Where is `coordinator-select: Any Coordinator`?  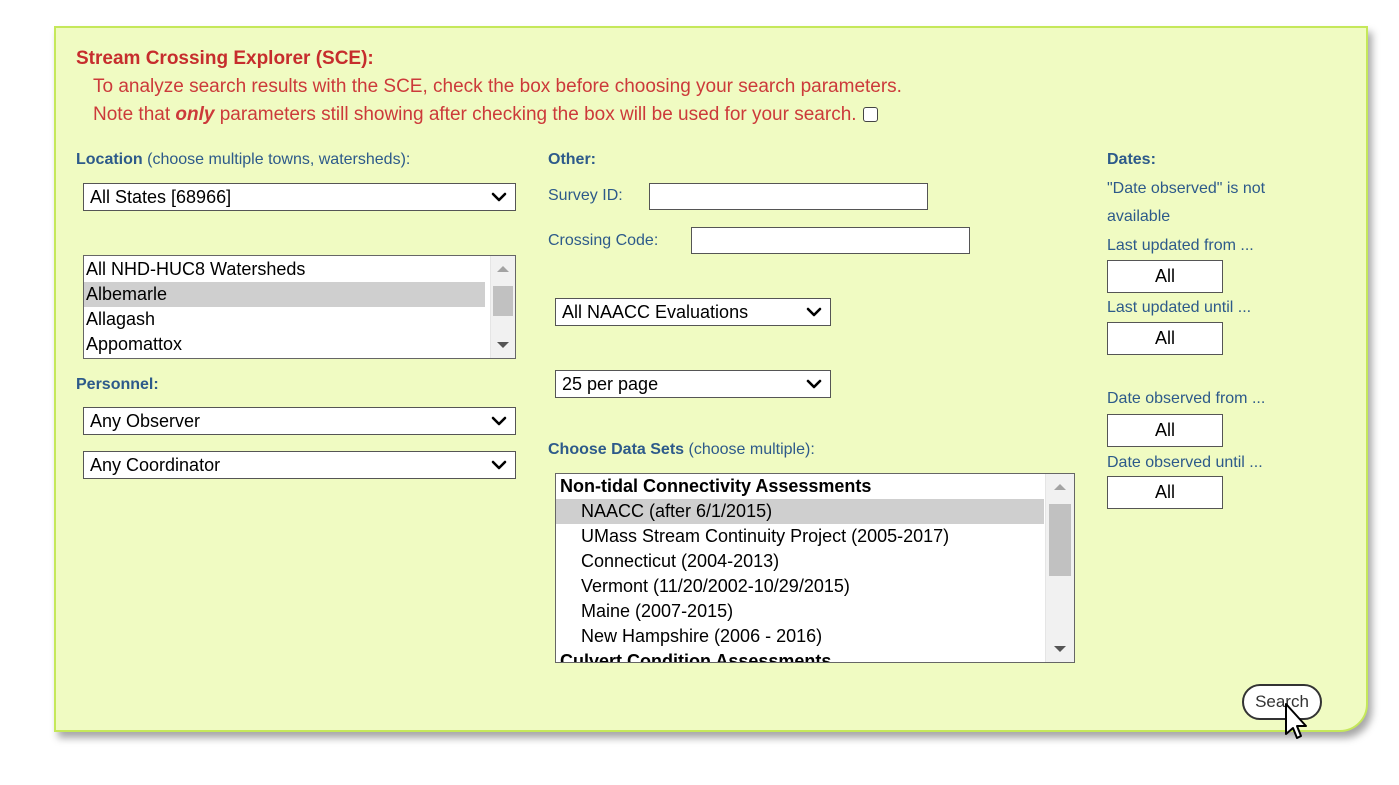
coordinator-select: Any Coordinator is located at coordinates (299, 465).